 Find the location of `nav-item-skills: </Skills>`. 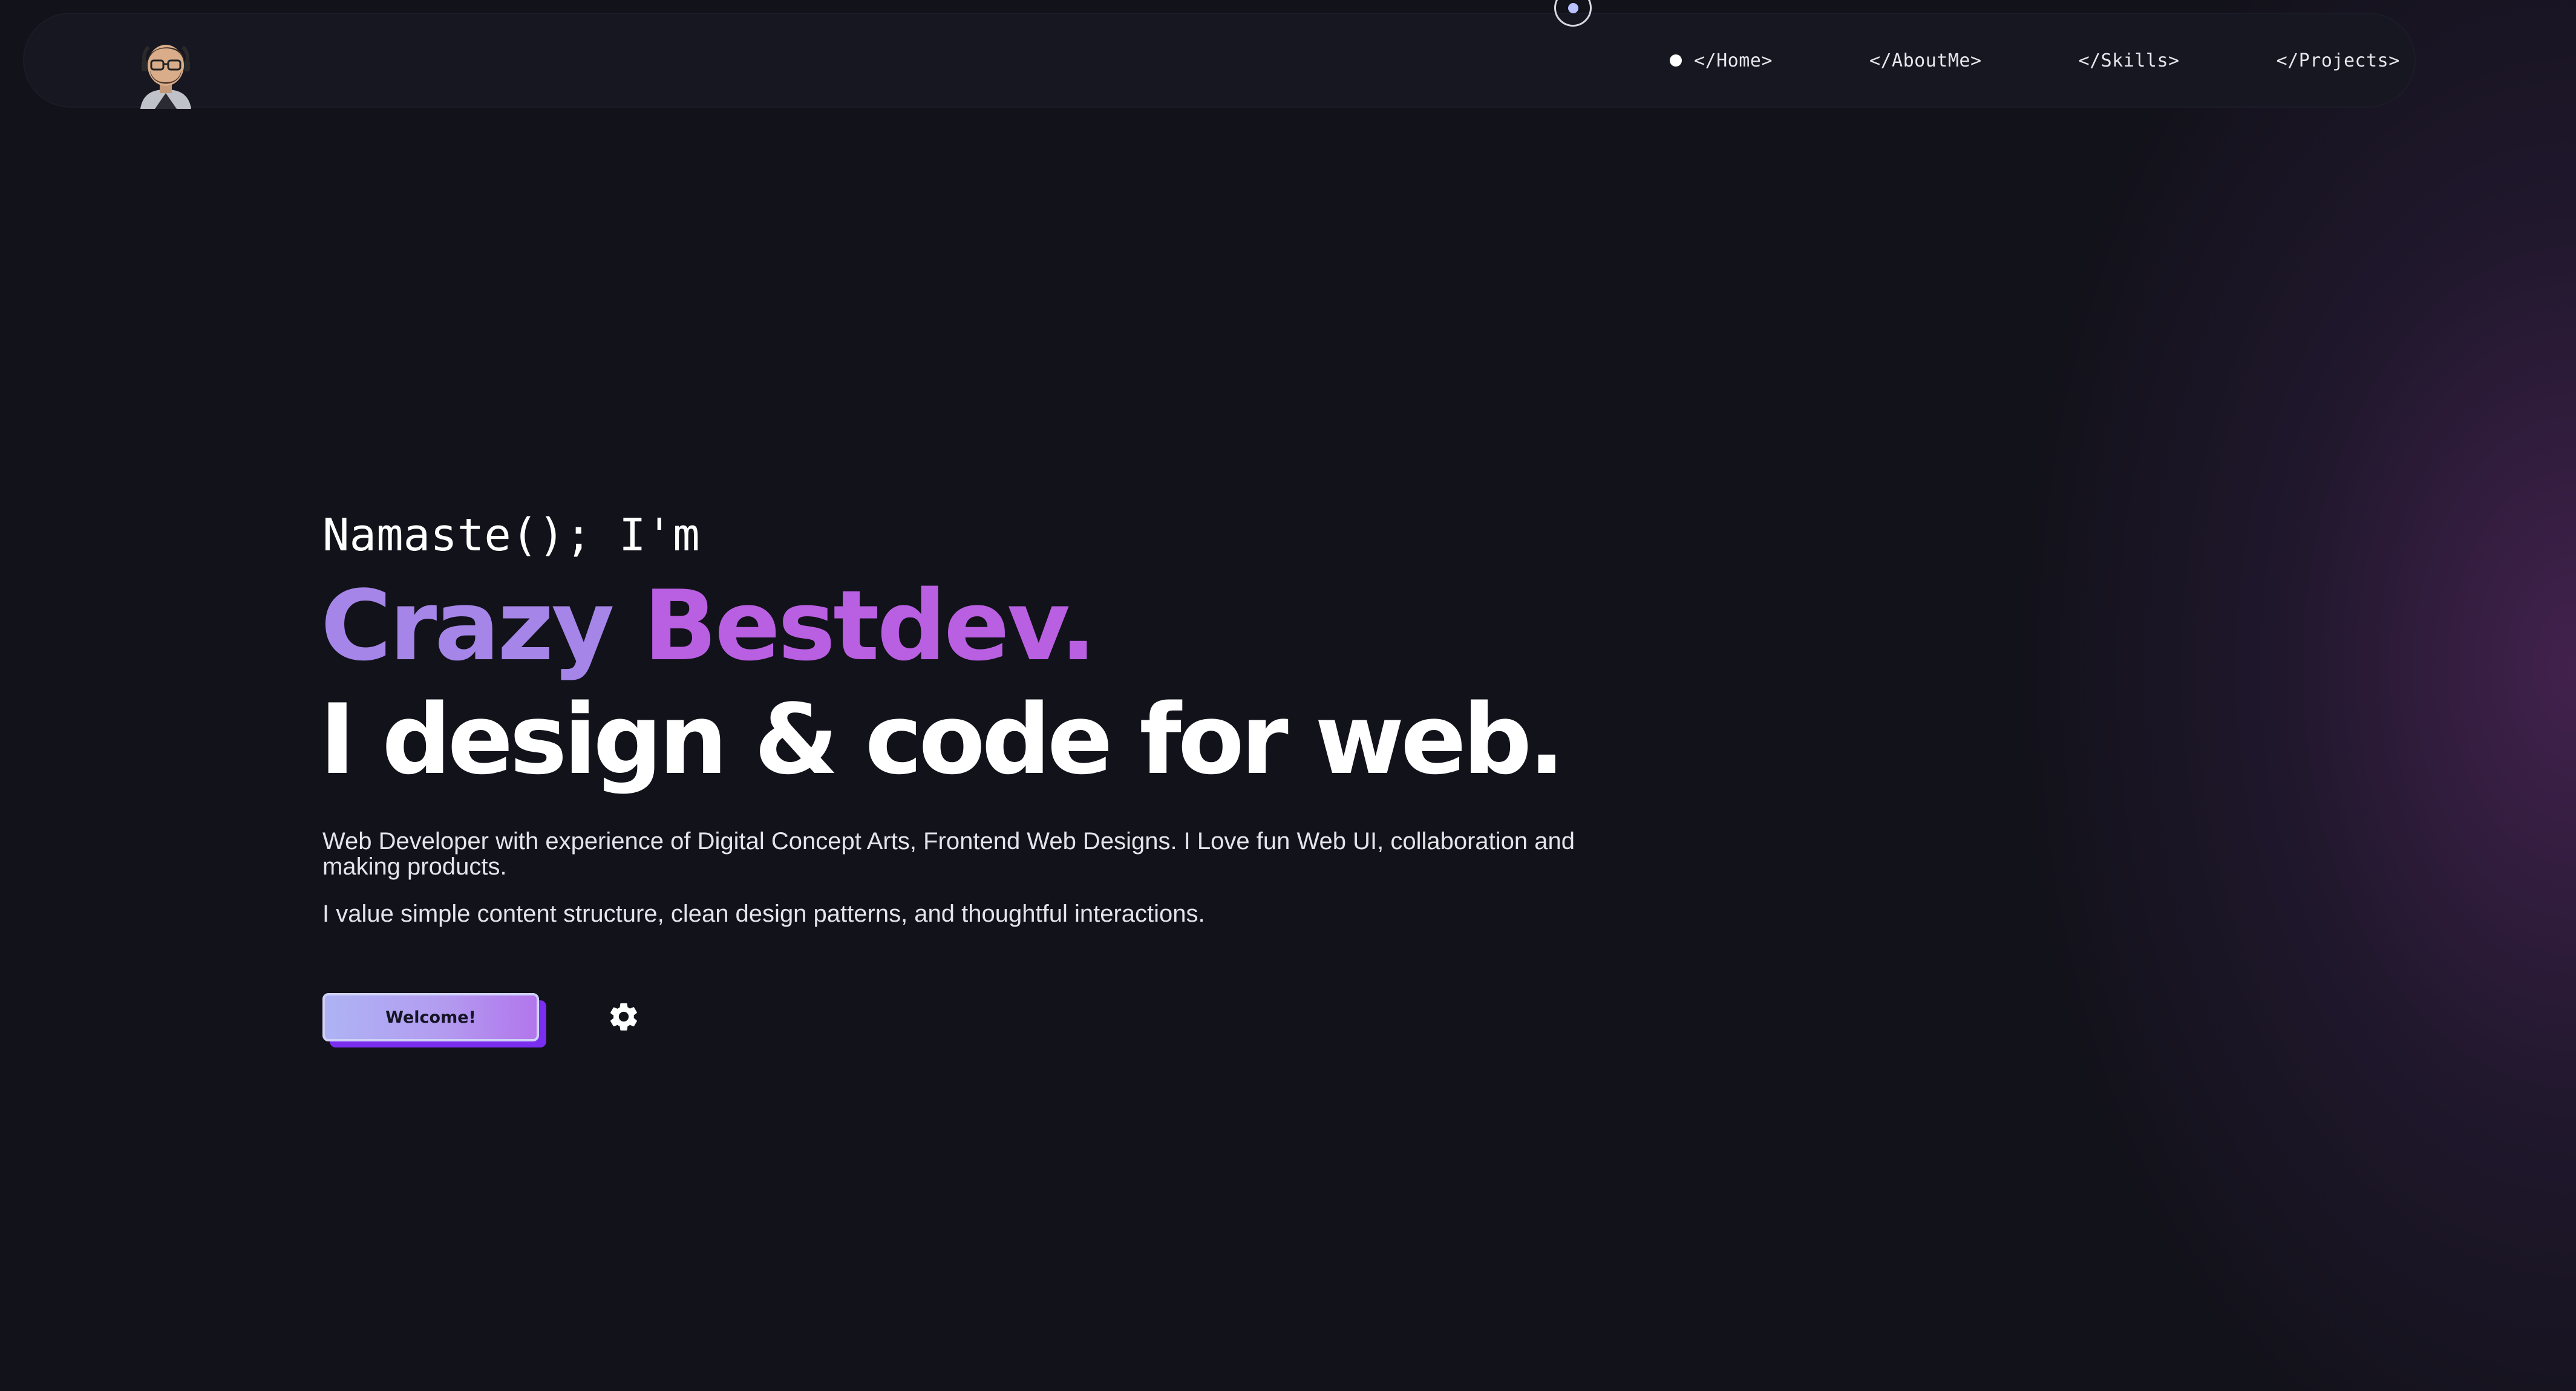

nav-item-skills: </Skills> is located at coordinates (2129, 60).